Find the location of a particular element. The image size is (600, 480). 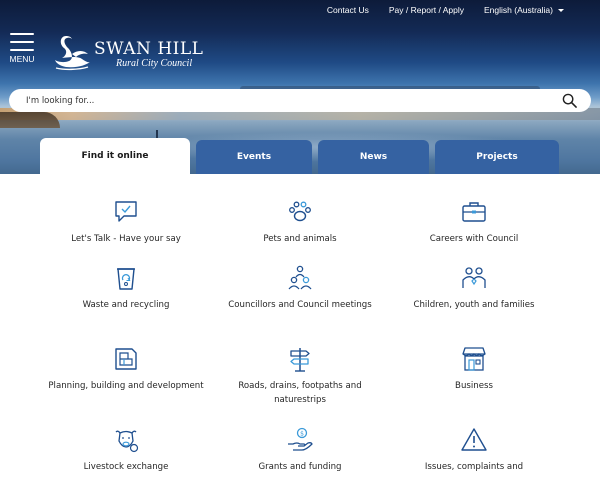

item-label: Planning, building and development is located at coordinates (126, 386).